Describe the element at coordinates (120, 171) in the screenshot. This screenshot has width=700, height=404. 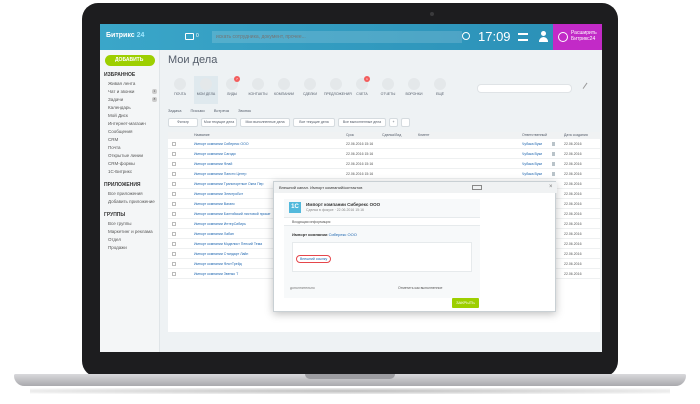
I see `sidebar-item: 1С-Битрикс` at that location.